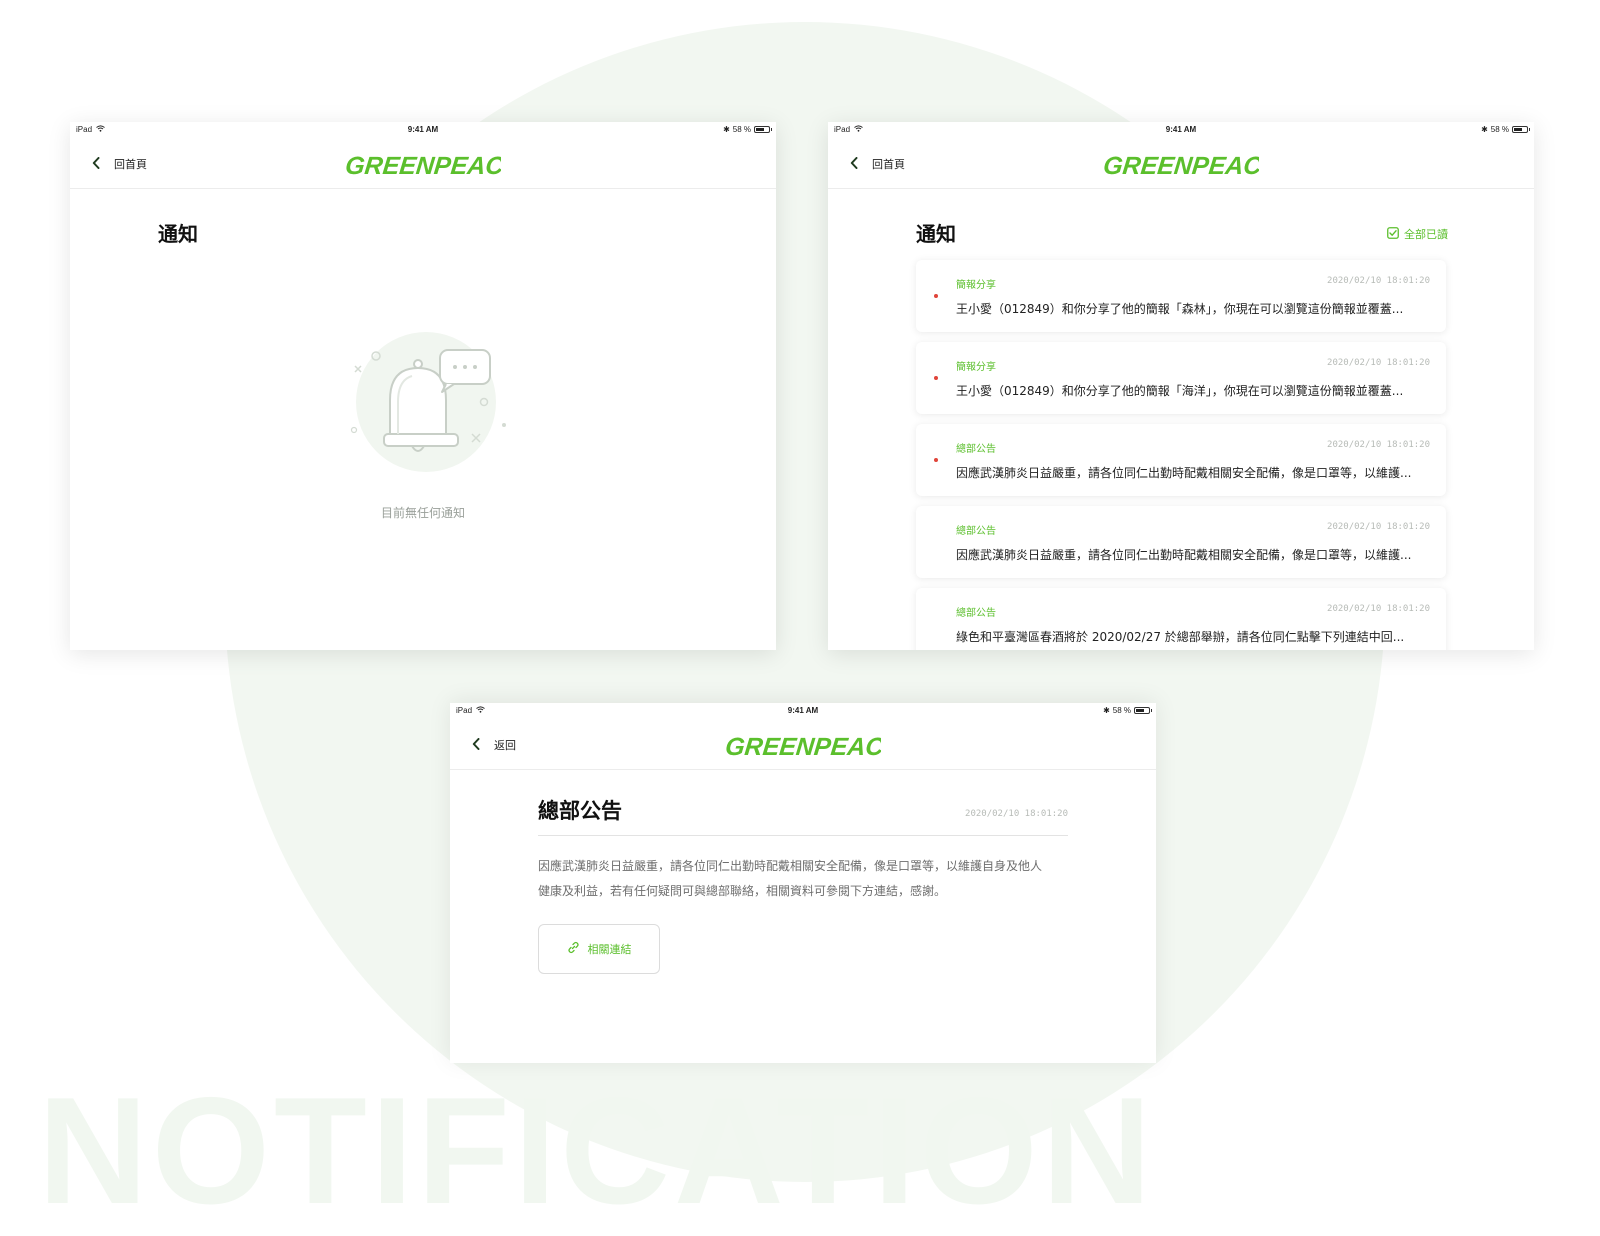 This screenshot has width=1600, height=1236. What do you see at coordinates (803, 813) in the screenshot?
I see `announcement-header: 總部公告 2020/02/10 18:01:20` at bounding box center [803, 813].